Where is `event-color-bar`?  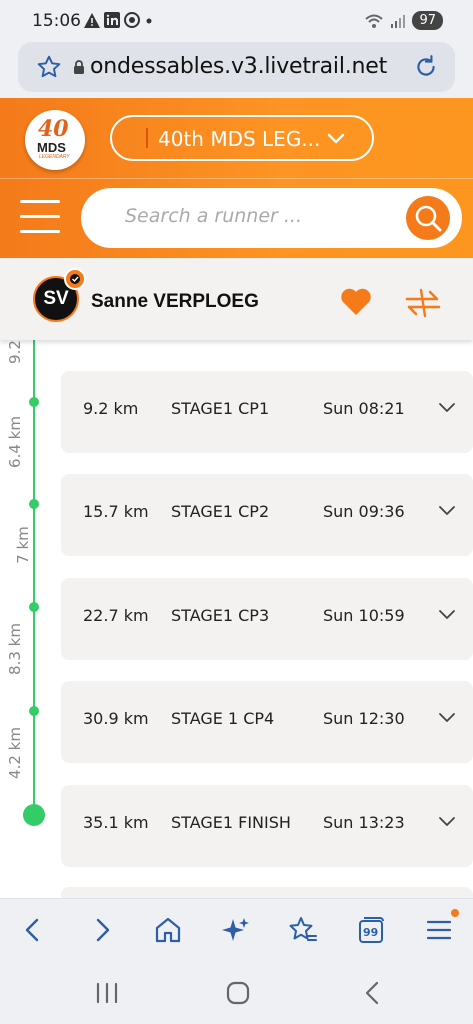
event-color-bar is located at coordinates (147, 138).